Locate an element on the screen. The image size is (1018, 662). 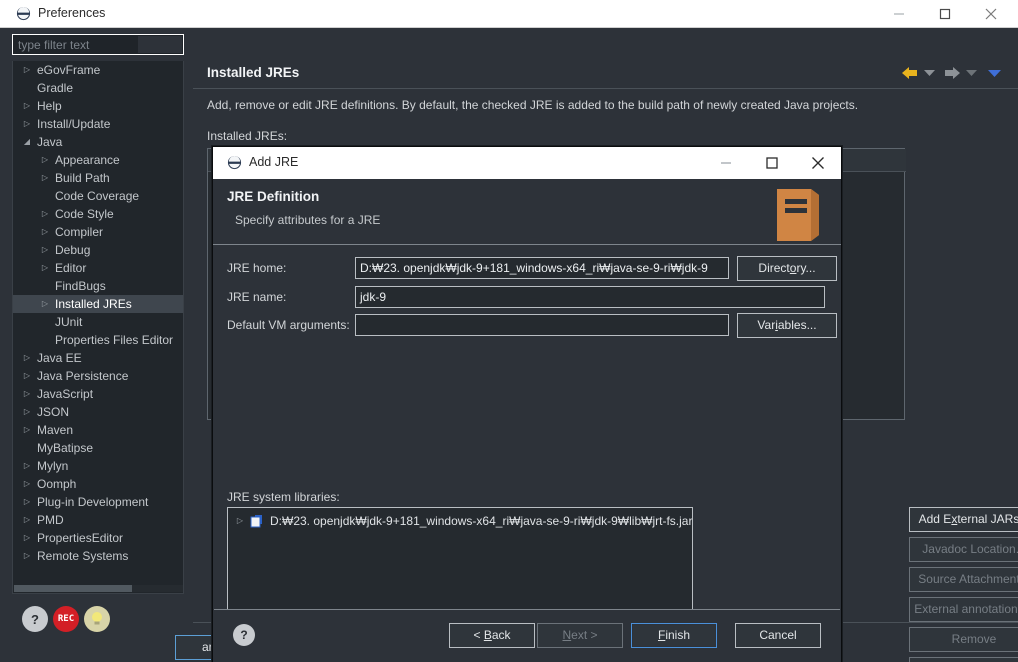
sidebar-item-mylyn: ▷ Mylyn is located at coordinates (98, 466).